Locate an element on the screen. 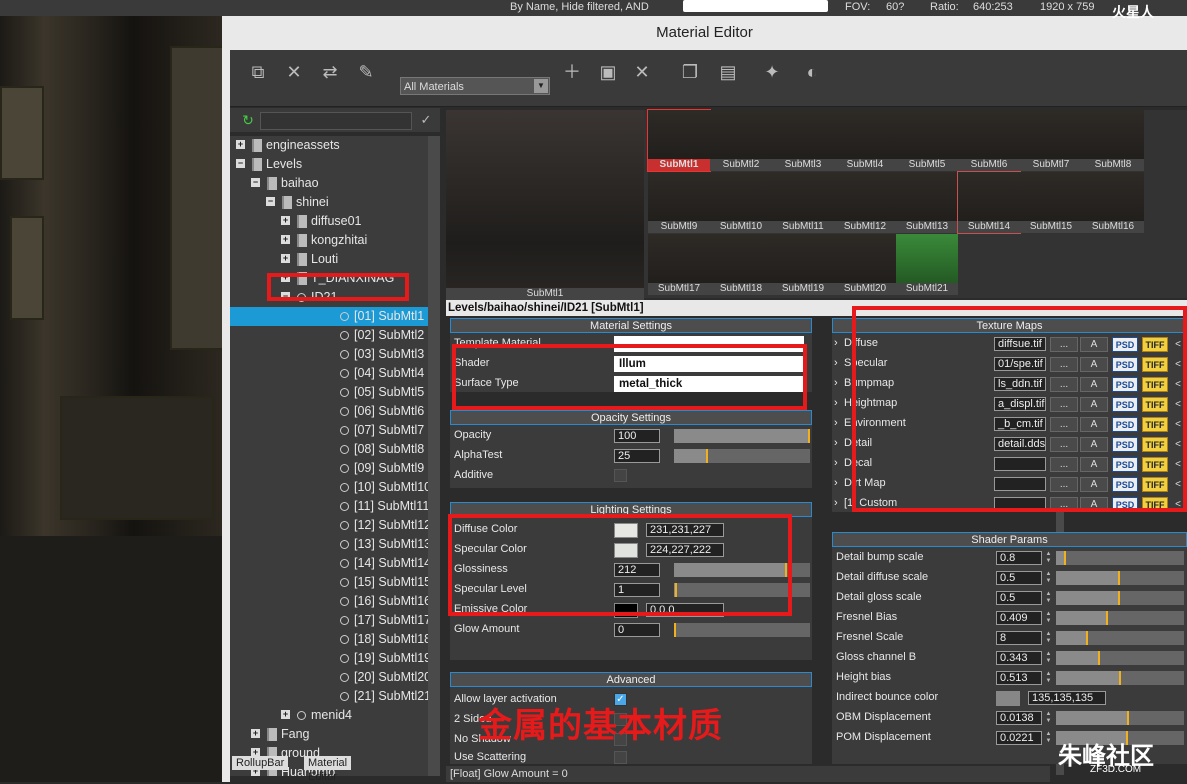 This screenshot has height=784, width=1187. material-thumbnail: SubMtl17 is located at coordinates (679, 264).